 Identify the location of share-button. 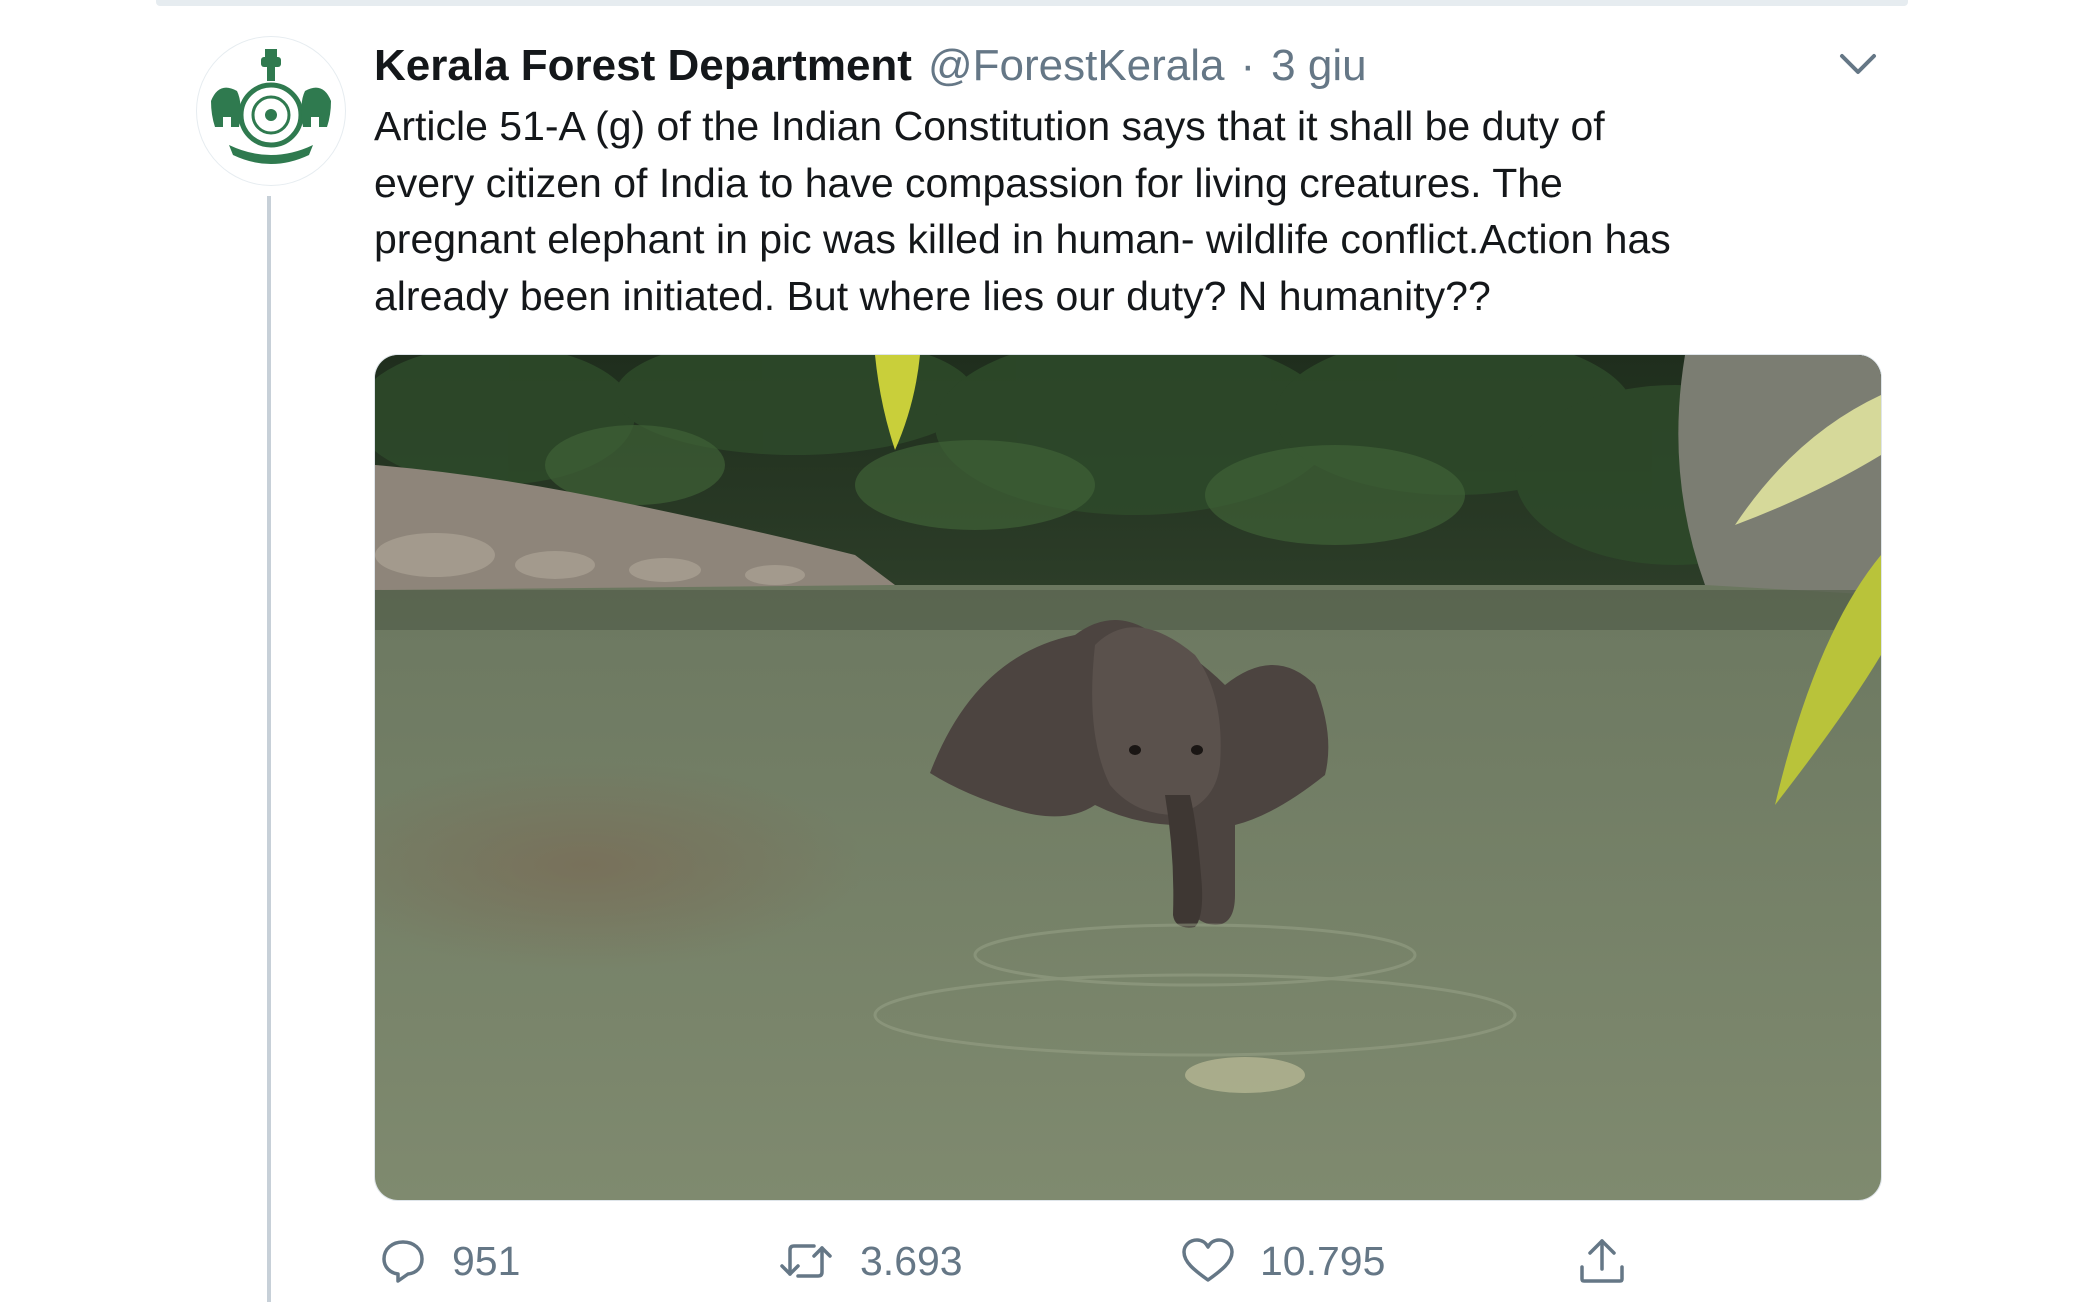
(1602, 1261).